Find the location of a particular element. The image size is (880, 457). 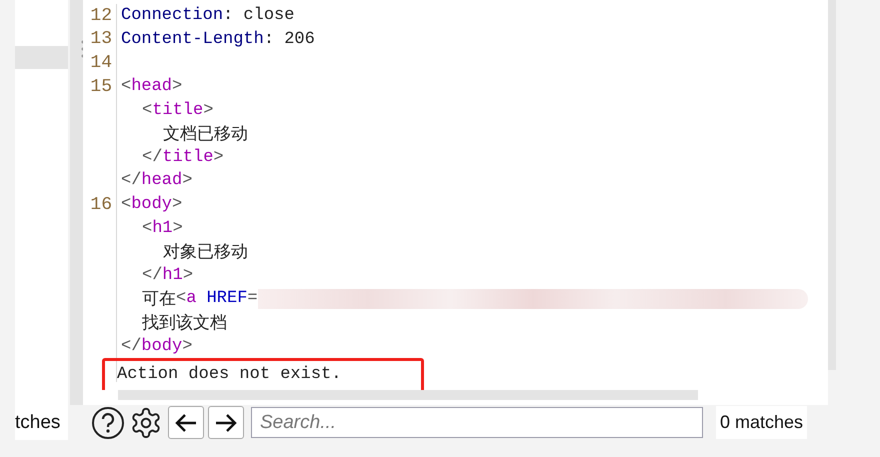

code-line: <head> is located at coordinates (151, 86).